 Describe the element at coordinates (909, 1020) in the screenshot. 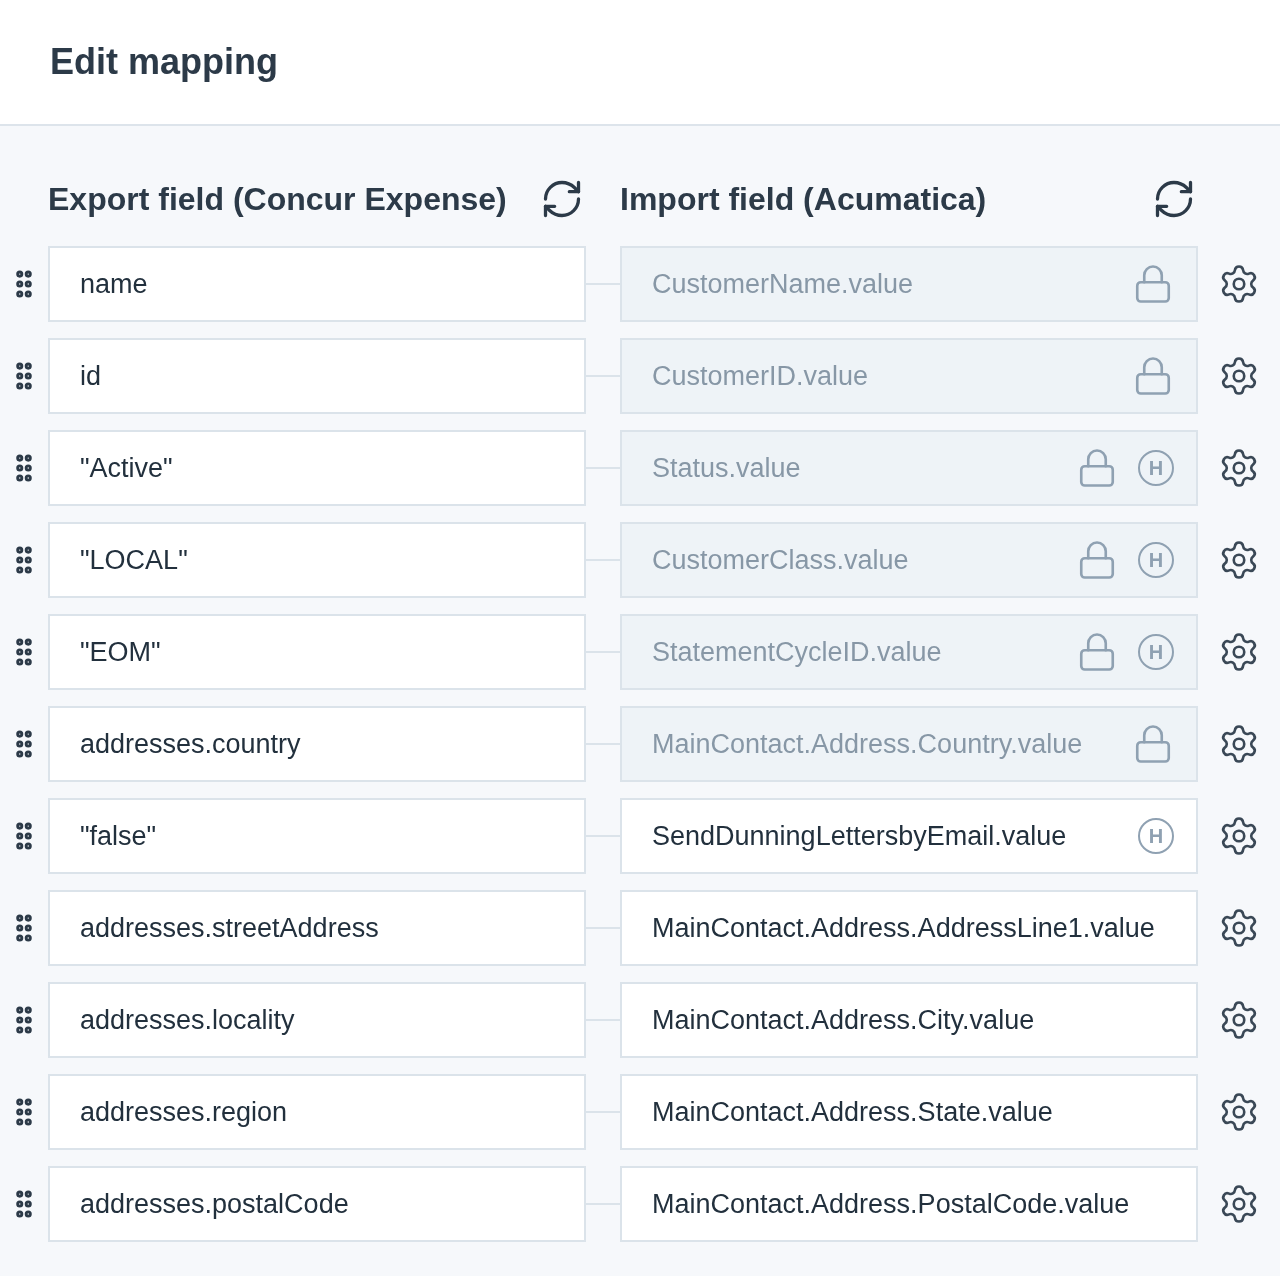

I see `import-field: MainContact.Address.City.value` at that location.